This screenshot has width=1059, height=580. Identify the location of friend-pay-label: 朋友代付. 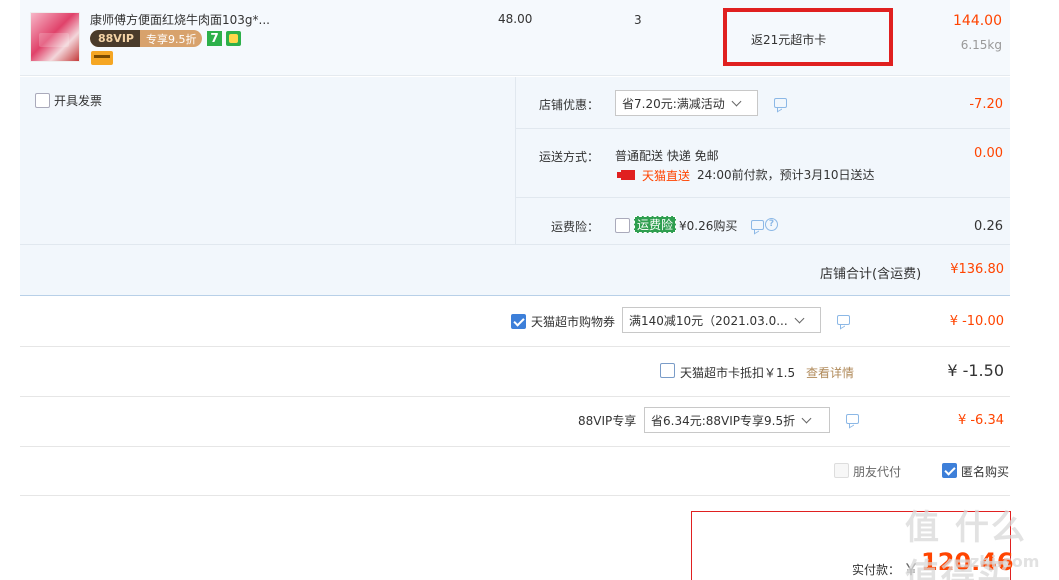
(877, 472).